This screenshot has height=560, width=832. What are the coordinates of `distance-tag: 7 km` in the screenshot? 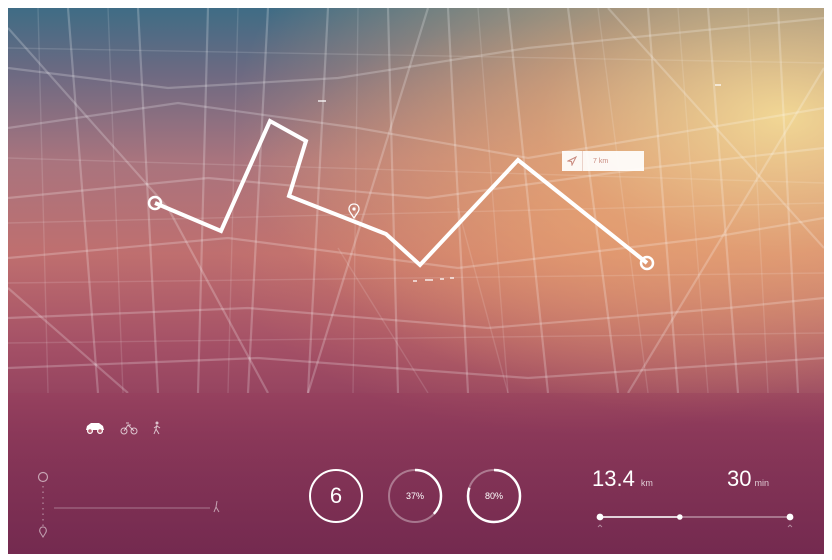 It's located at (603, 161).